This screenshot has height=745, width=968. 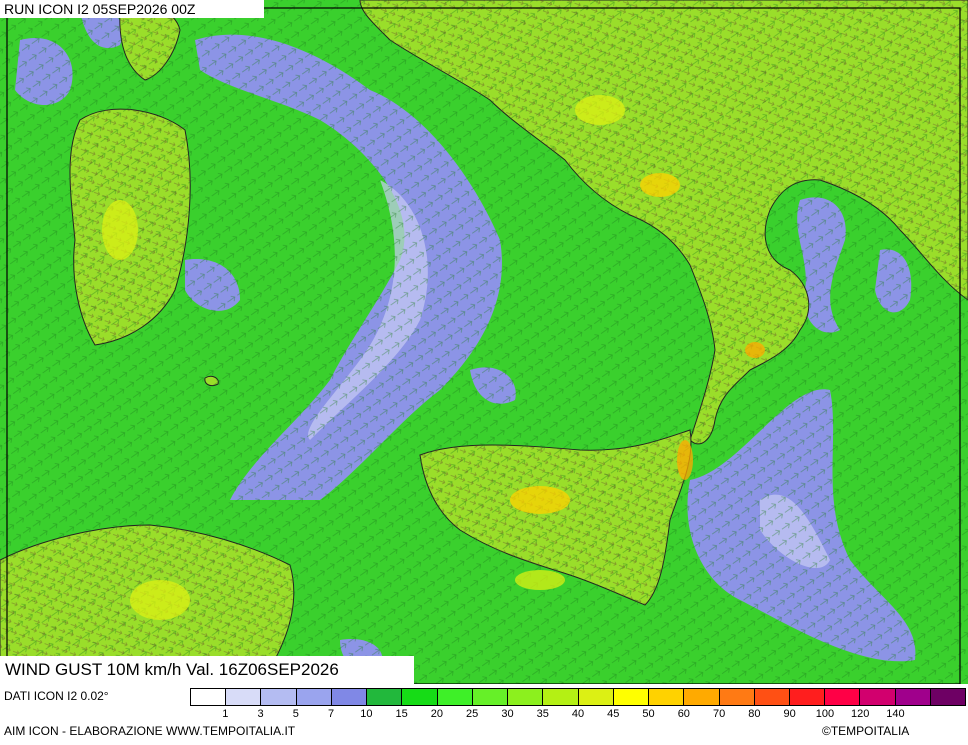 I want to click on legend-tick-label: 20, so click(x=437, y=714).